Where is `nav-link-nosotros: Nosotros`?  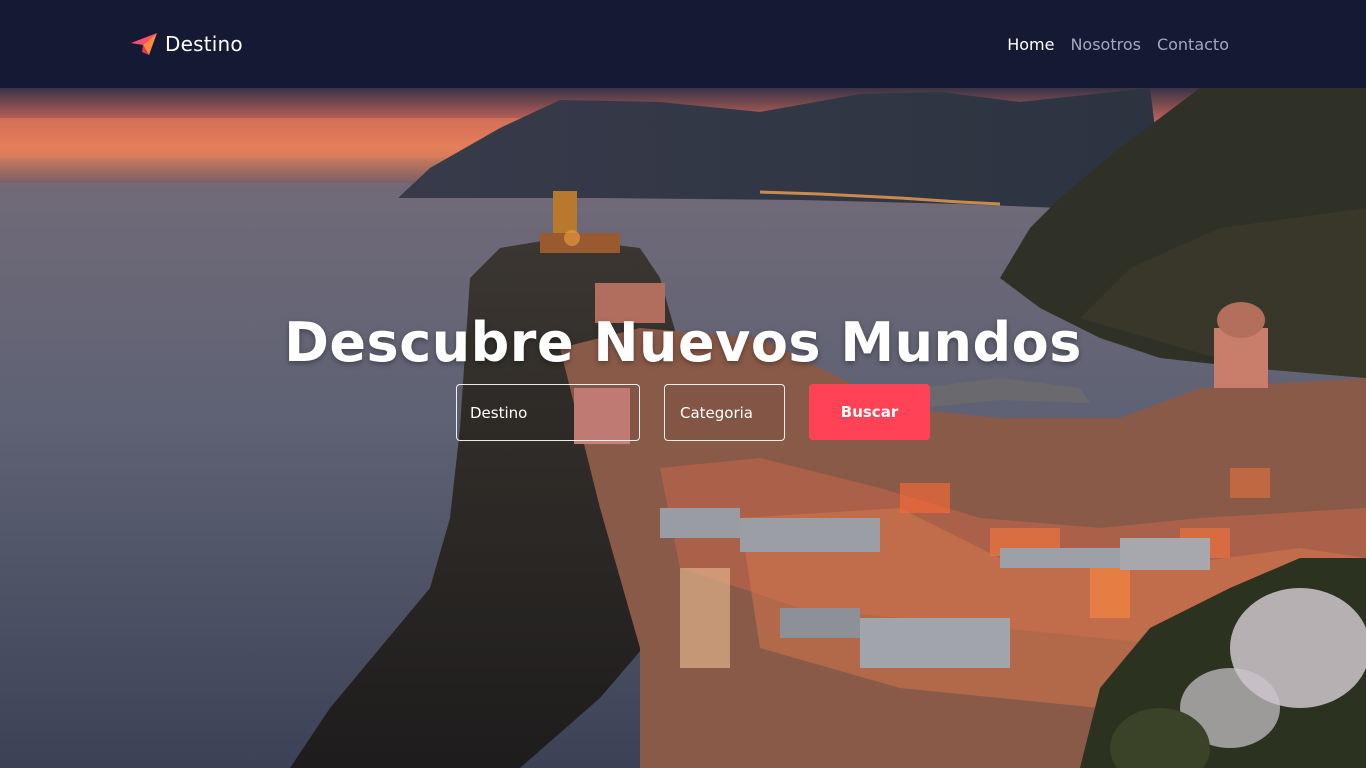 nav-link-nosotros: Nosotros is located at coordinates (1105, 44).